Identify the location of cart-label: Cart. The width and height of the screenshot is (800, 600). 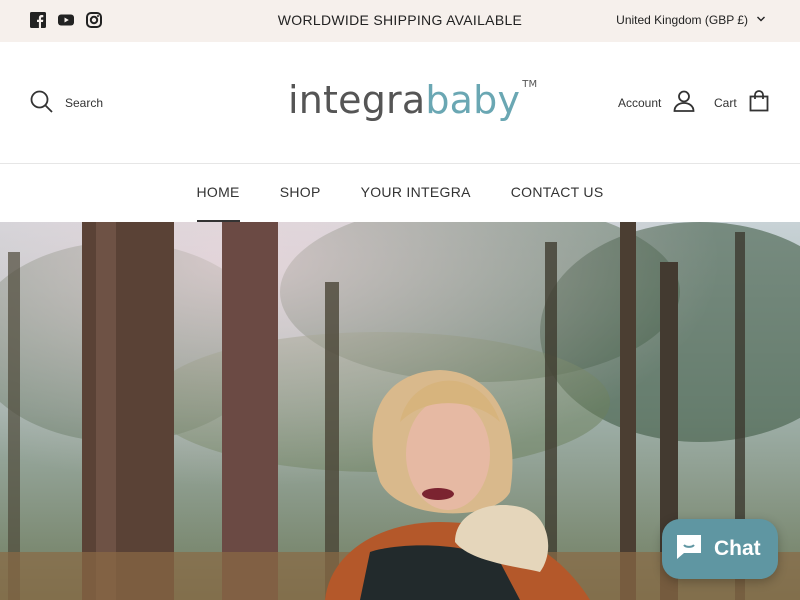
(725, 102).